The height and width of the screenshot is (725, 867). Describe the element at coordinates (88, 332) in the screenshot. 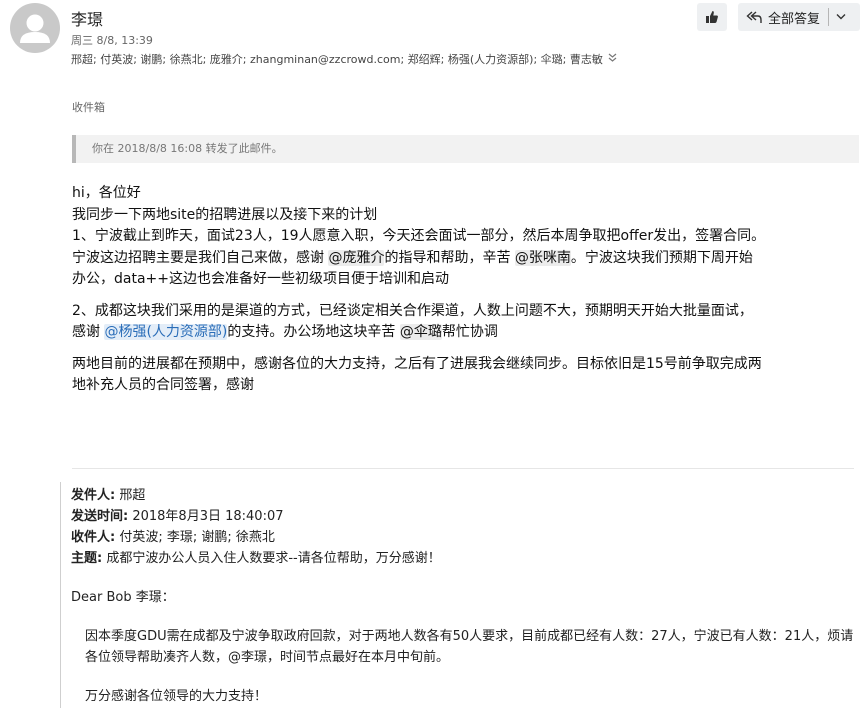

I see `text-segment: 感谢` at that location.